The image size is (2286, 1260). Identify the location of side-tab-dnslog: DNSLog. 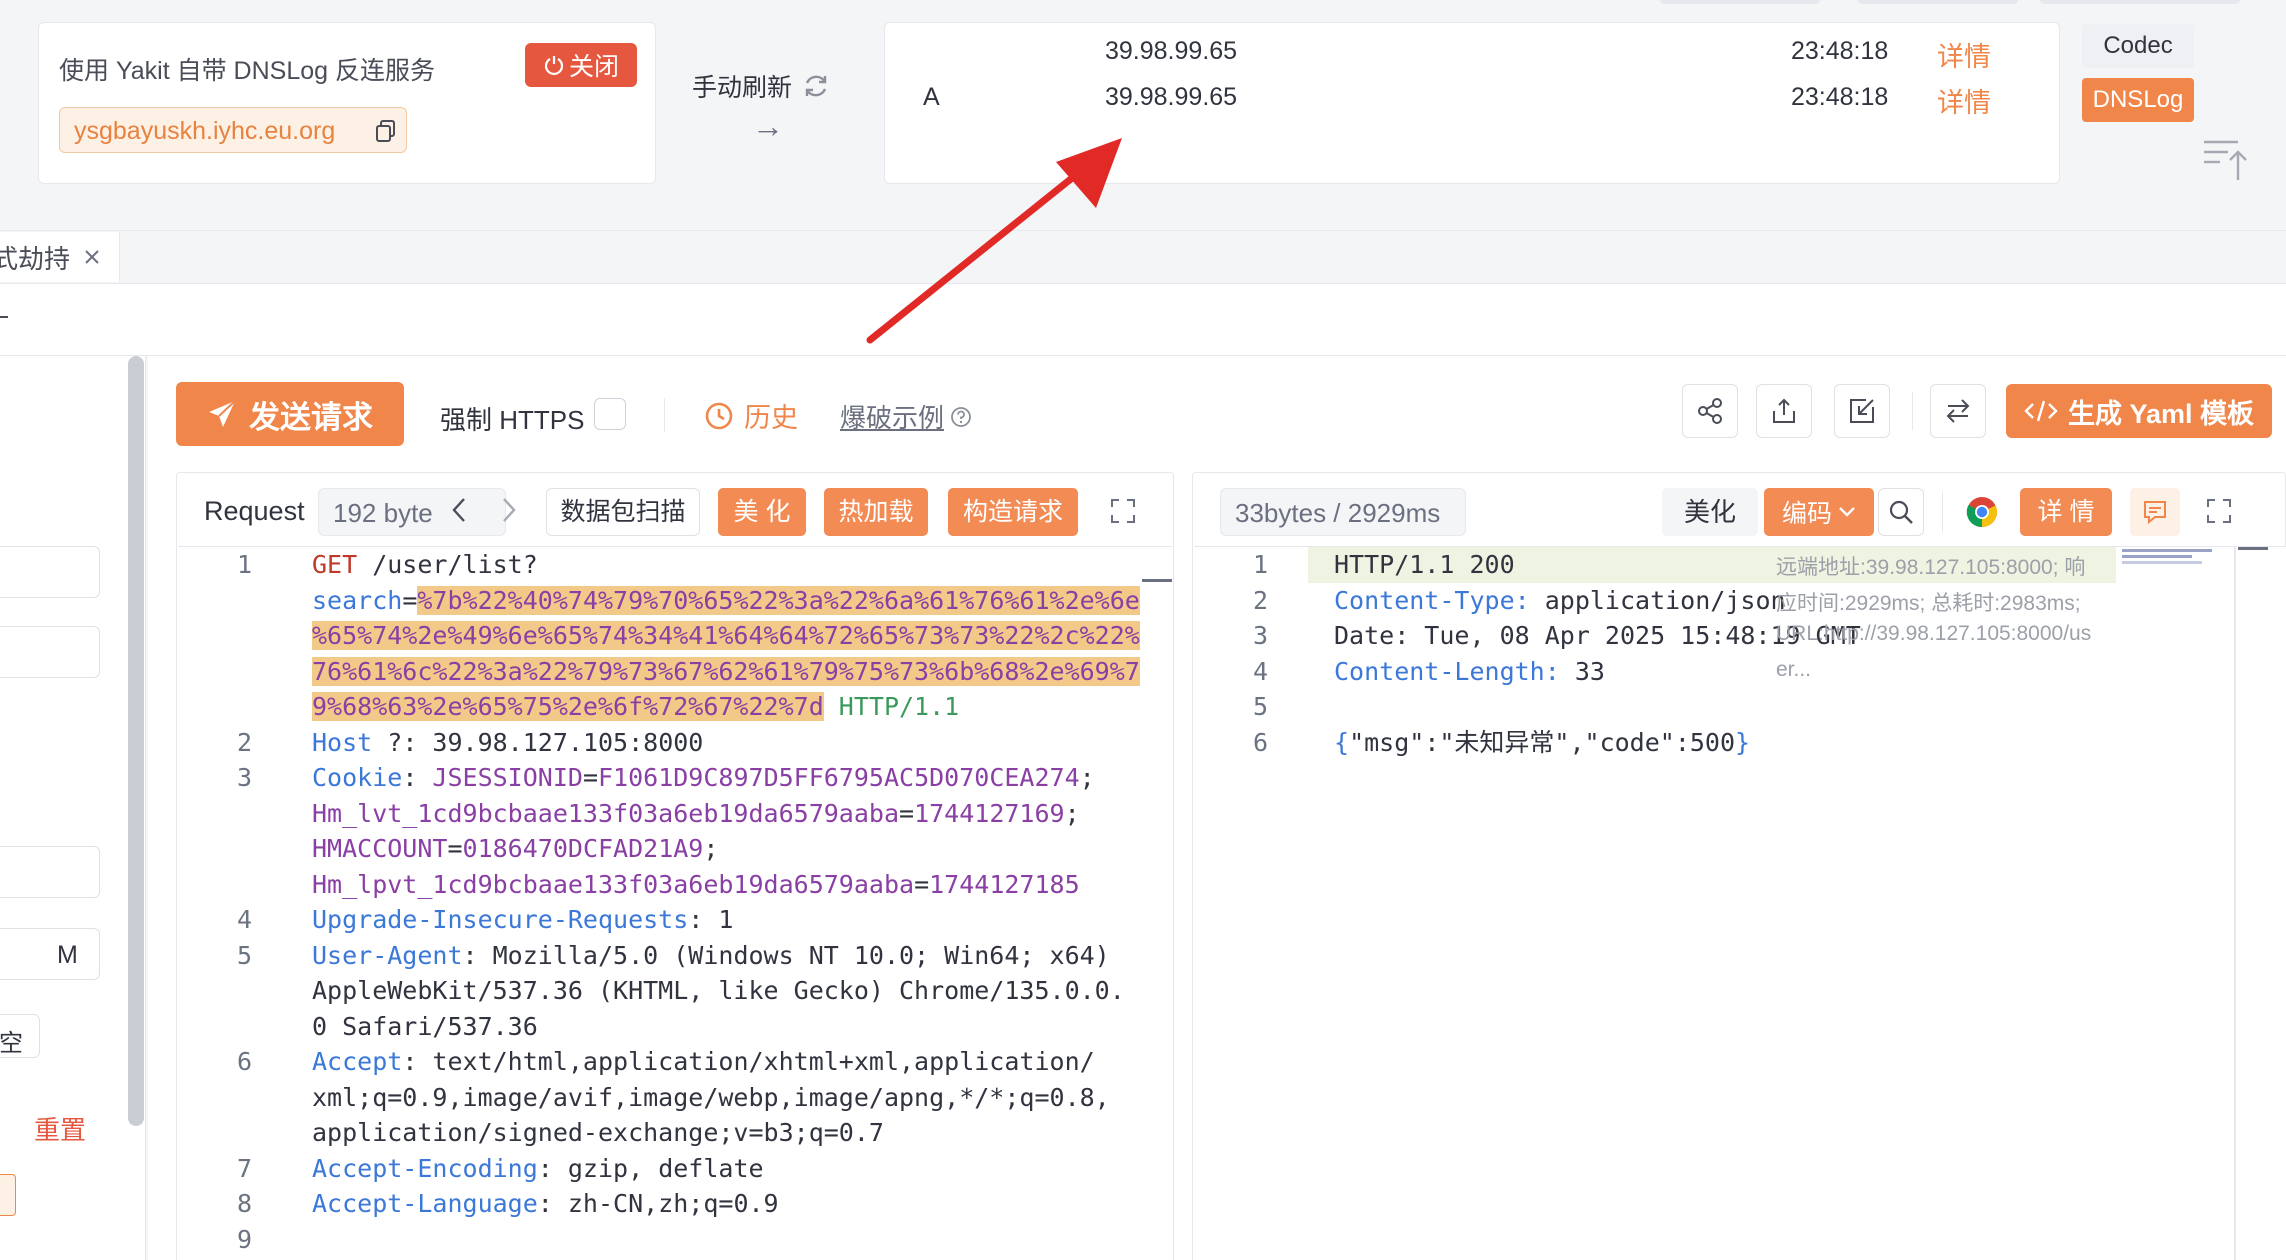
(2138, 100).